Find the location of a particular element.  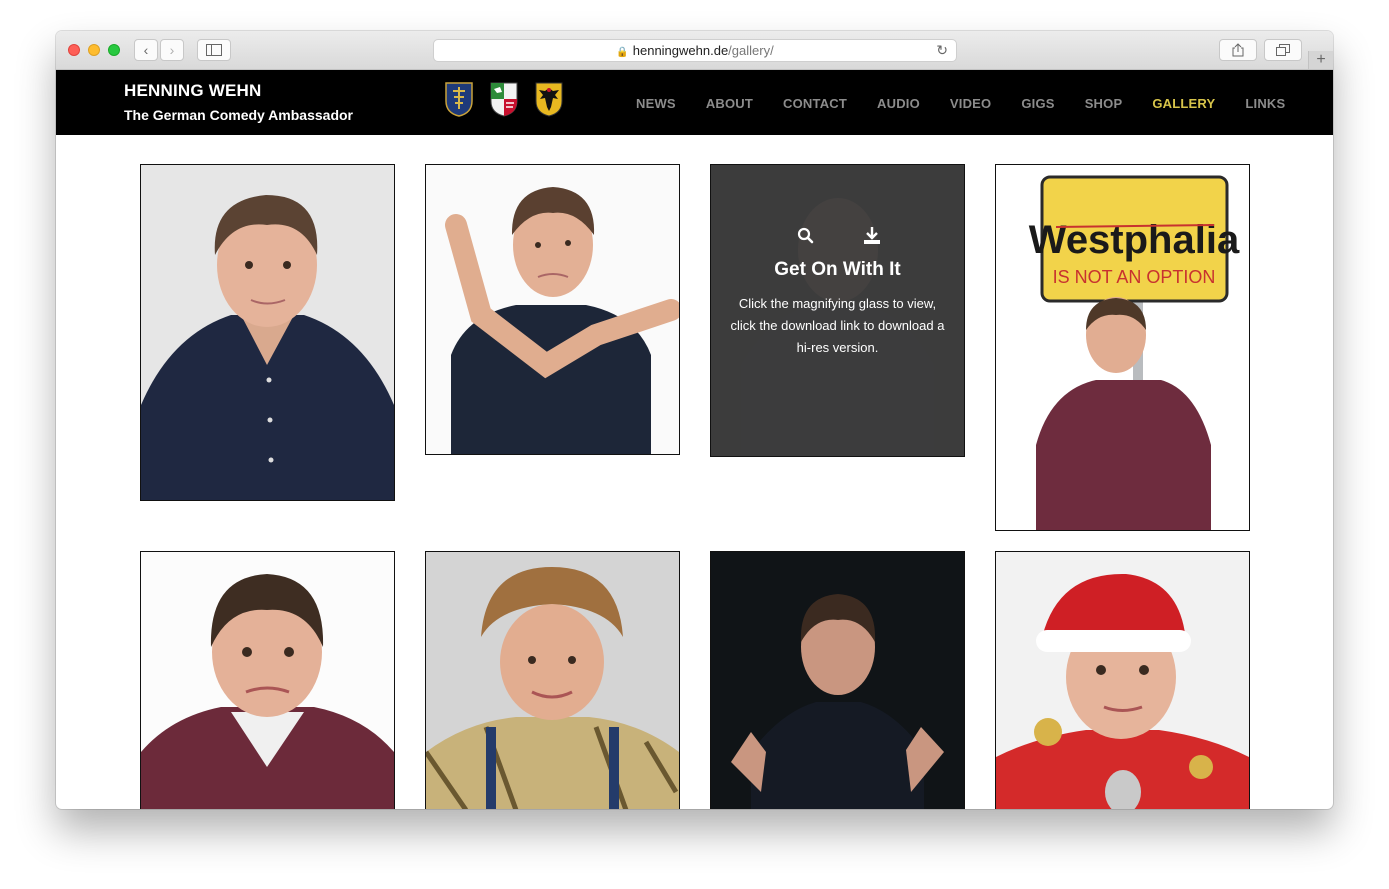

nav-contact: CONTACT is located at coordinates (815, 106).